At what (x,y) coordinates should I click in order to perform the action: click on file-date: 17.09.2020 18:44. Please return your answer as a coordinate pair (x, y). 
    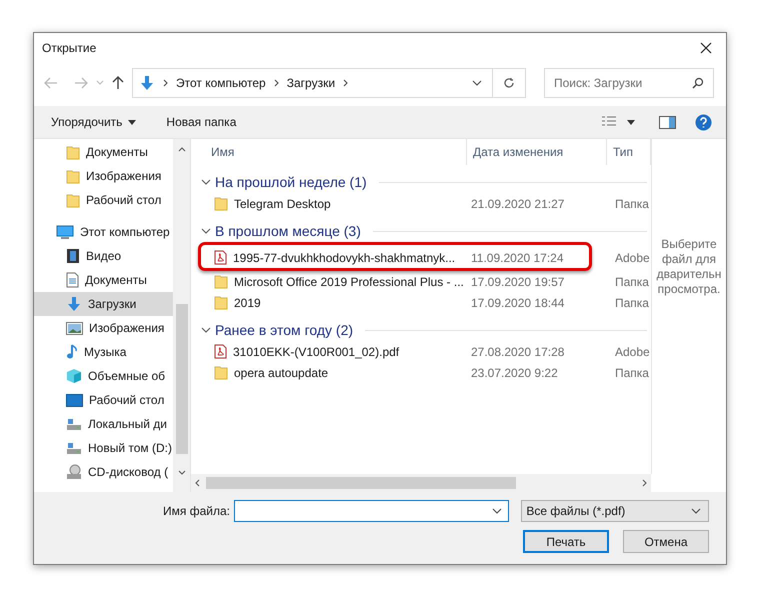
    Looking at the image, I should click on (518, 303).